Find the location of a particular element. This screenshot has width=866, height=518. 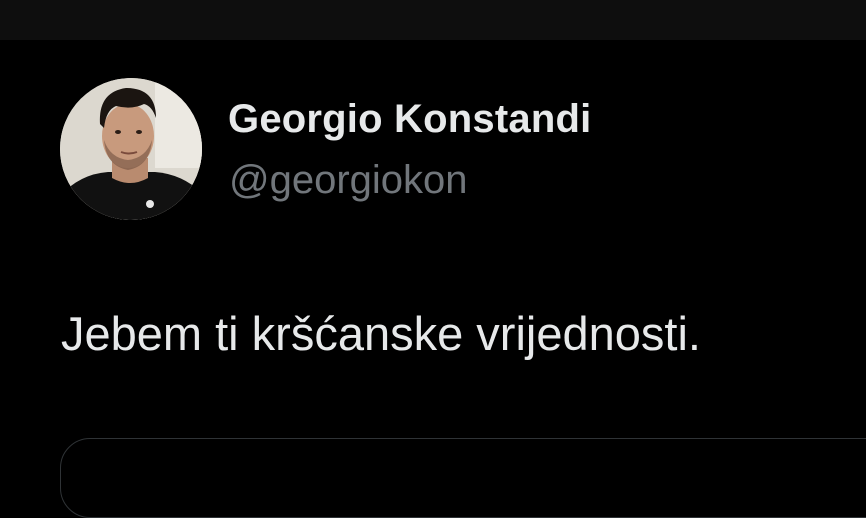

author-name: Georgio Konstandi is located at coordinates (409, 119).